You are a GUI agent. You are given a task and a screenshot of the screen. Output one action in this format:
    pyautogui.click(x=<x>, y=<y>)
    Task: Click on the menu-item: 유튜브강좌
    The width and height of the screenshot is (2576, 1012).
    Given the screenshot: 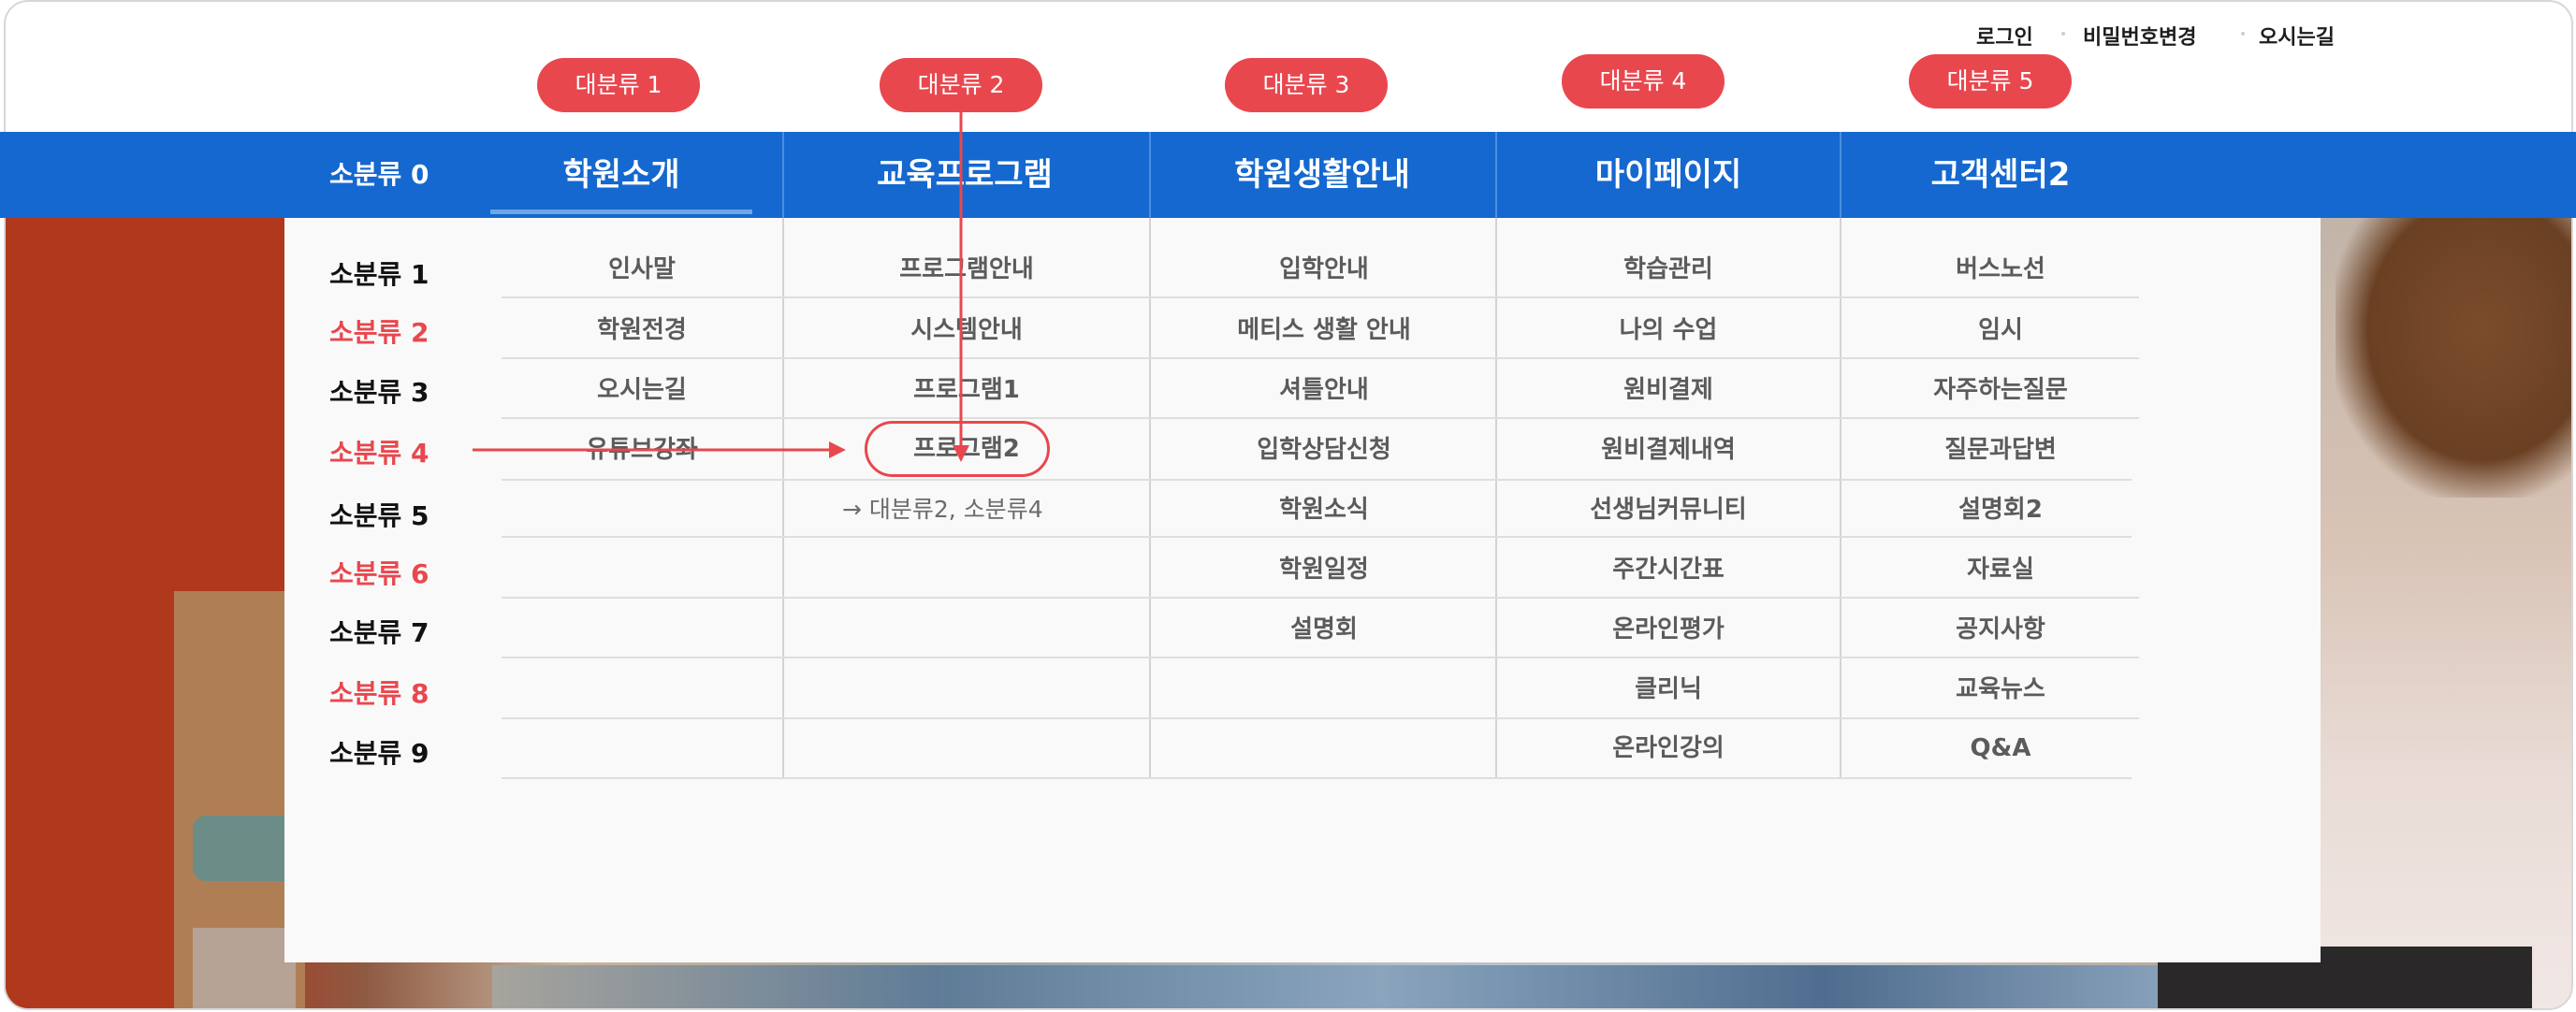 What is the action you would take?
    pyautogui.click(x=642, y=450)
    